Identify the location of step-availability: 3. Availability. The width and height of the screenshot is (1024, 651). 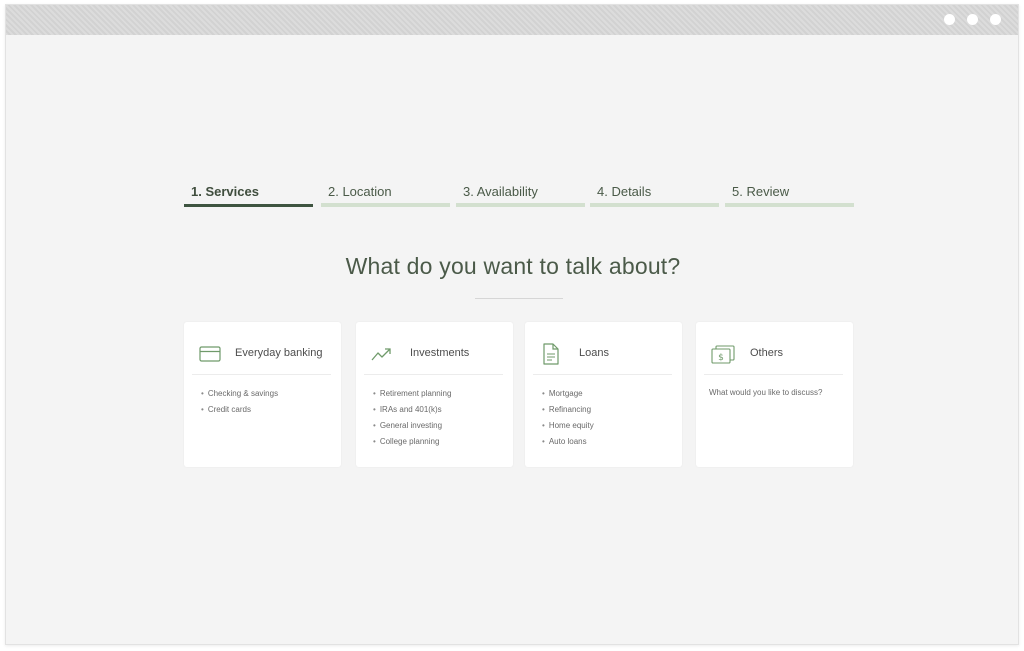
(521, 196).